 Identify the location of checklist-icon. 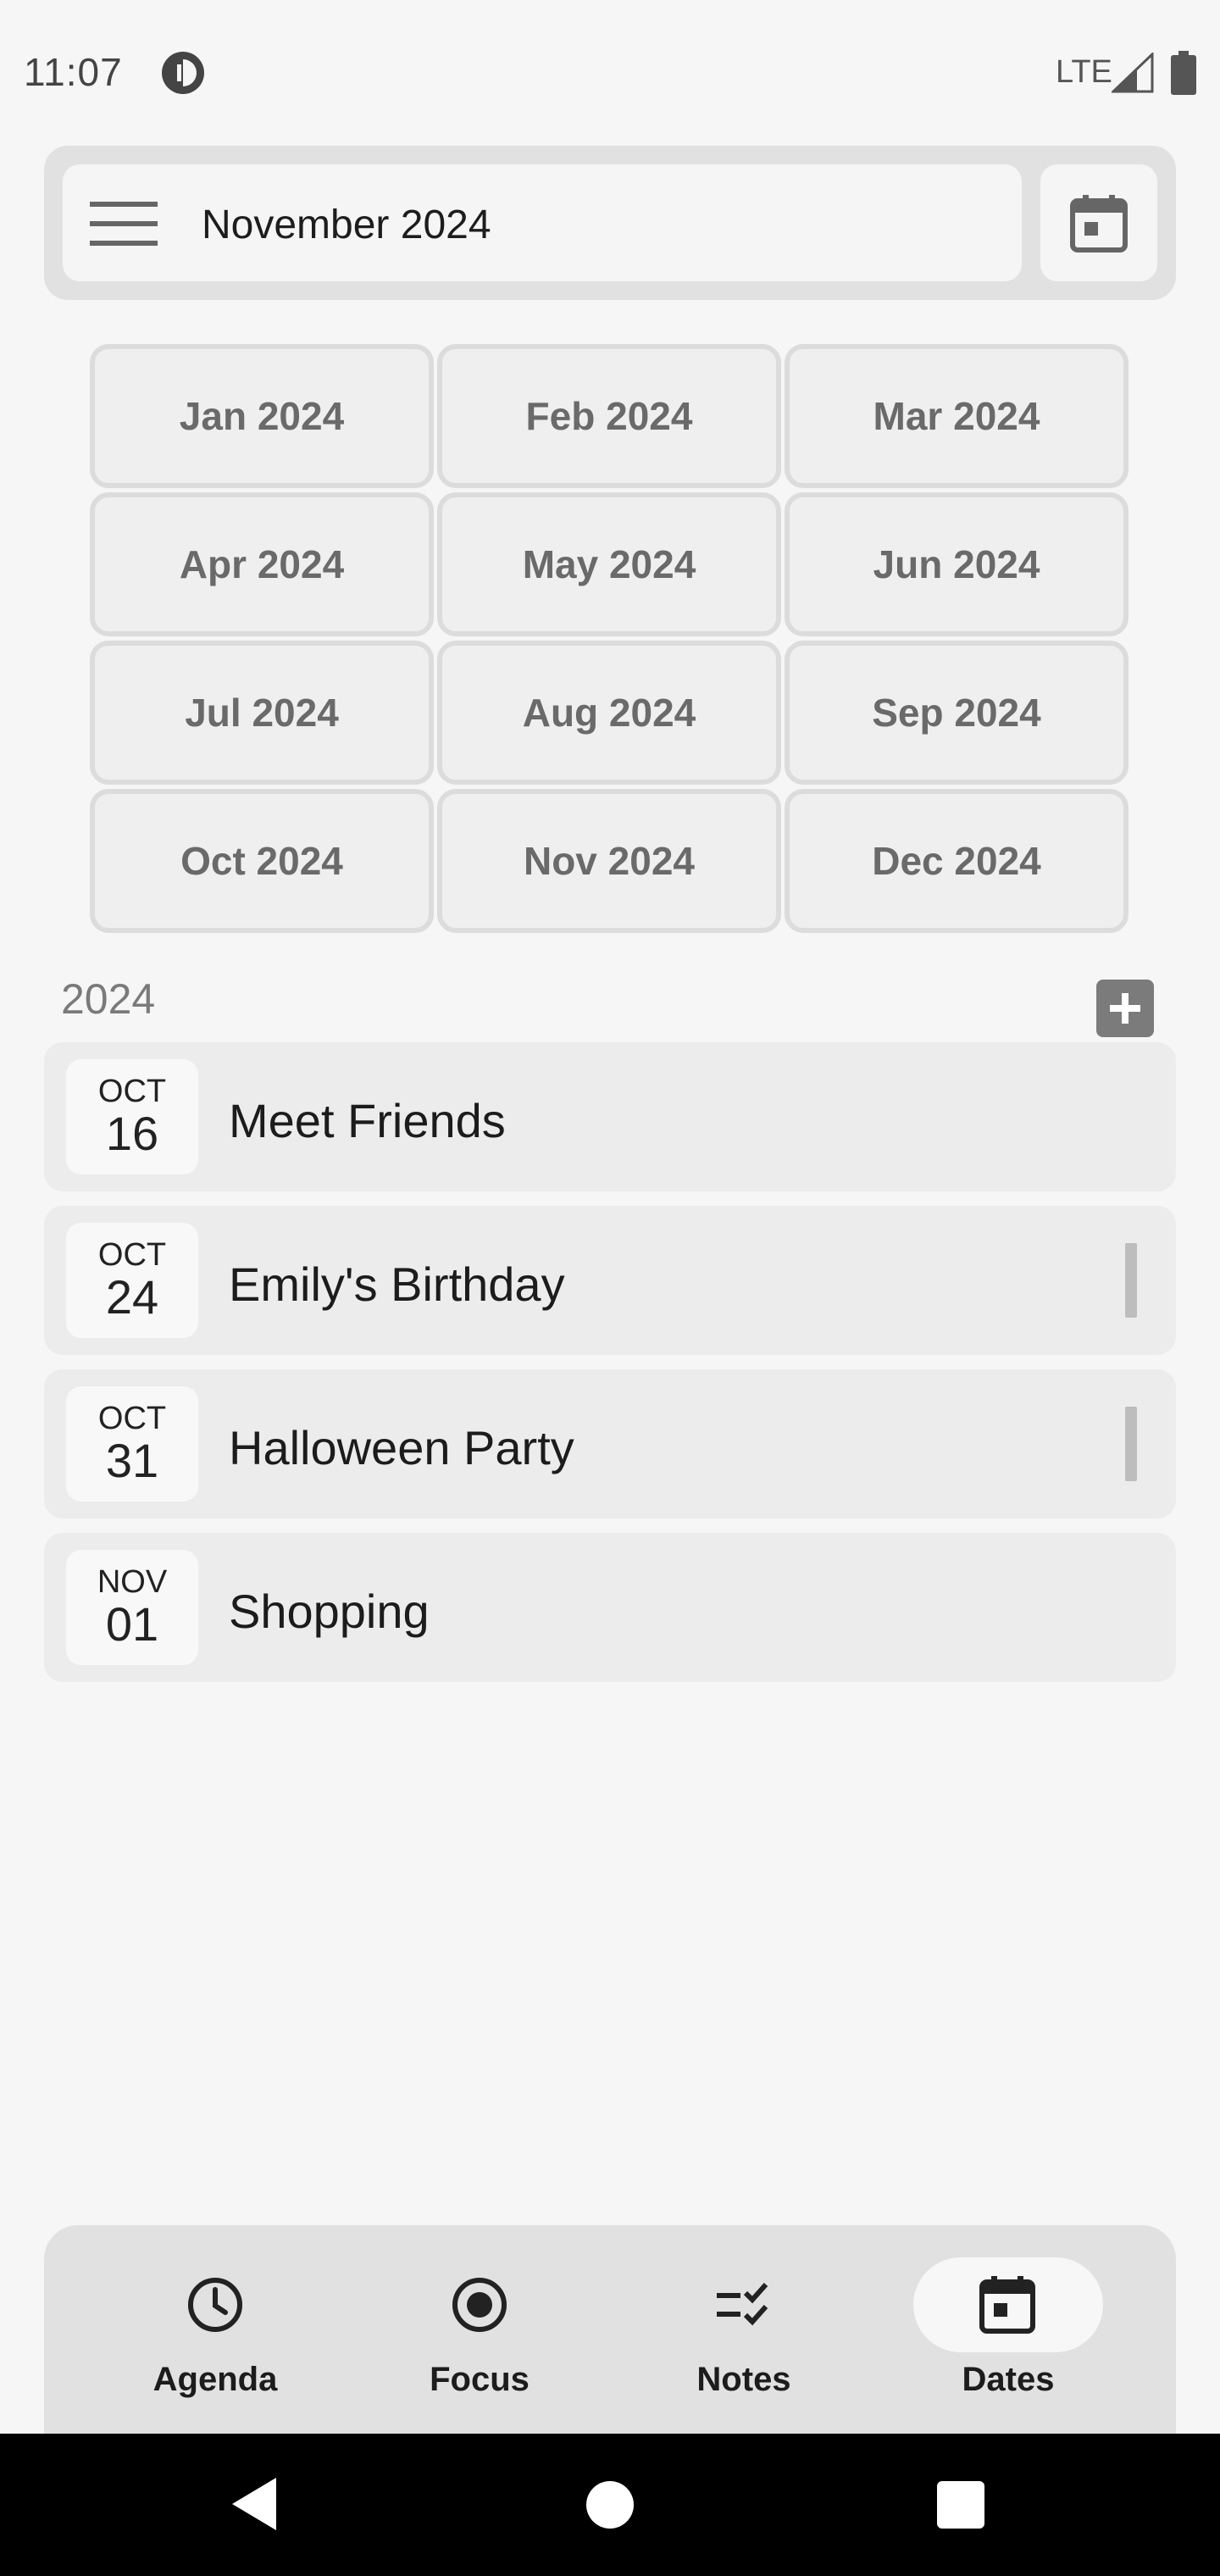
(742, 2304).